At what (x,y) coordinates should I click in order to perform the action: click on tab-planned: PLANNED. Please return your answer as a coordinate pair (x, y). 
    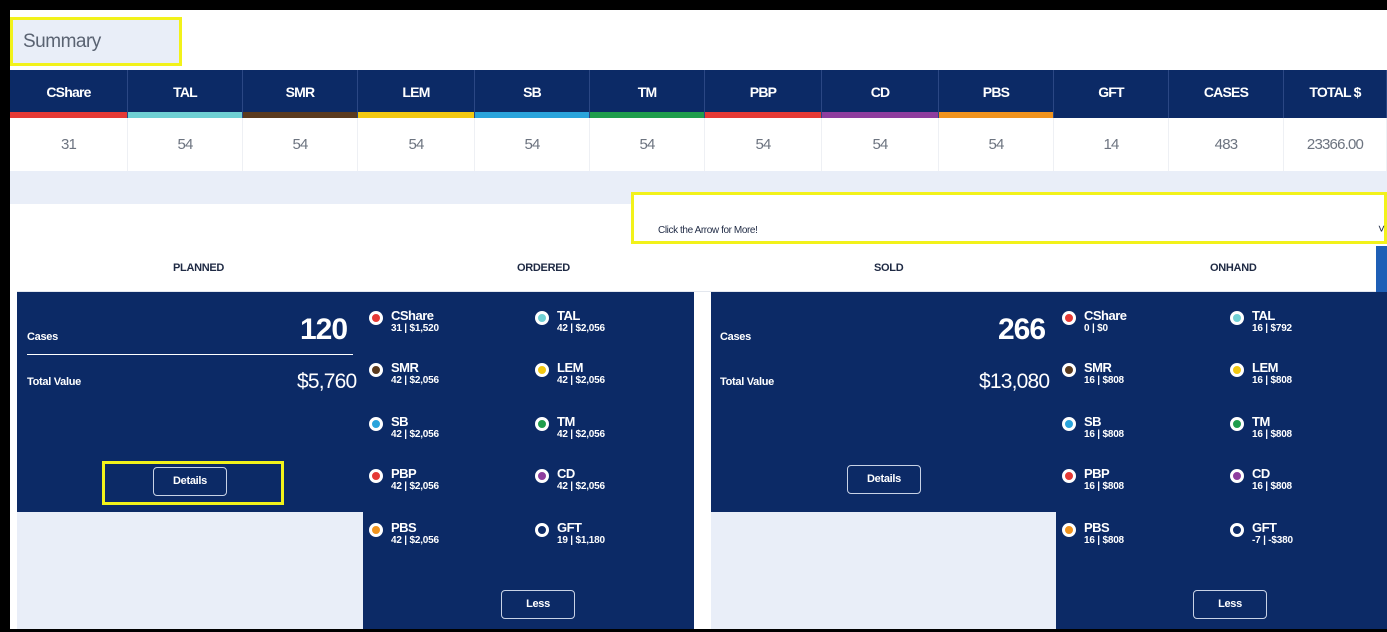
    Looking at the image, I should click on (198, 268).